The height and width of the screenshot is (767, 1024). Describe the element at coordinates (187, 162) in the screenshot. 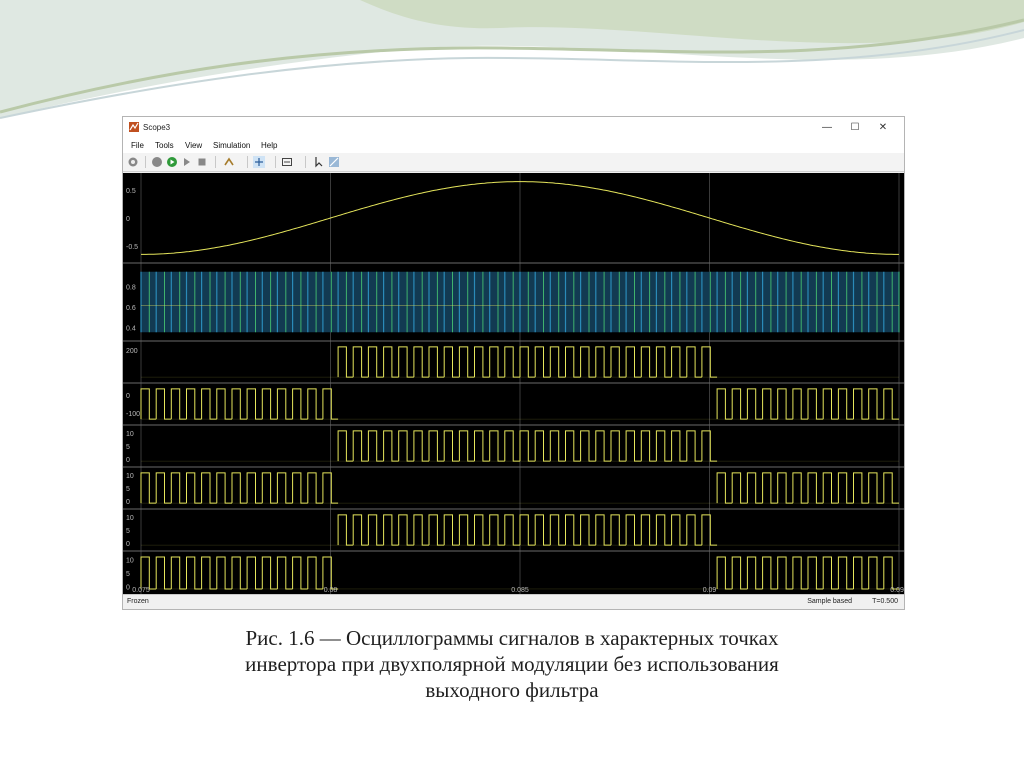

I see `step-forward-icon` at that location.